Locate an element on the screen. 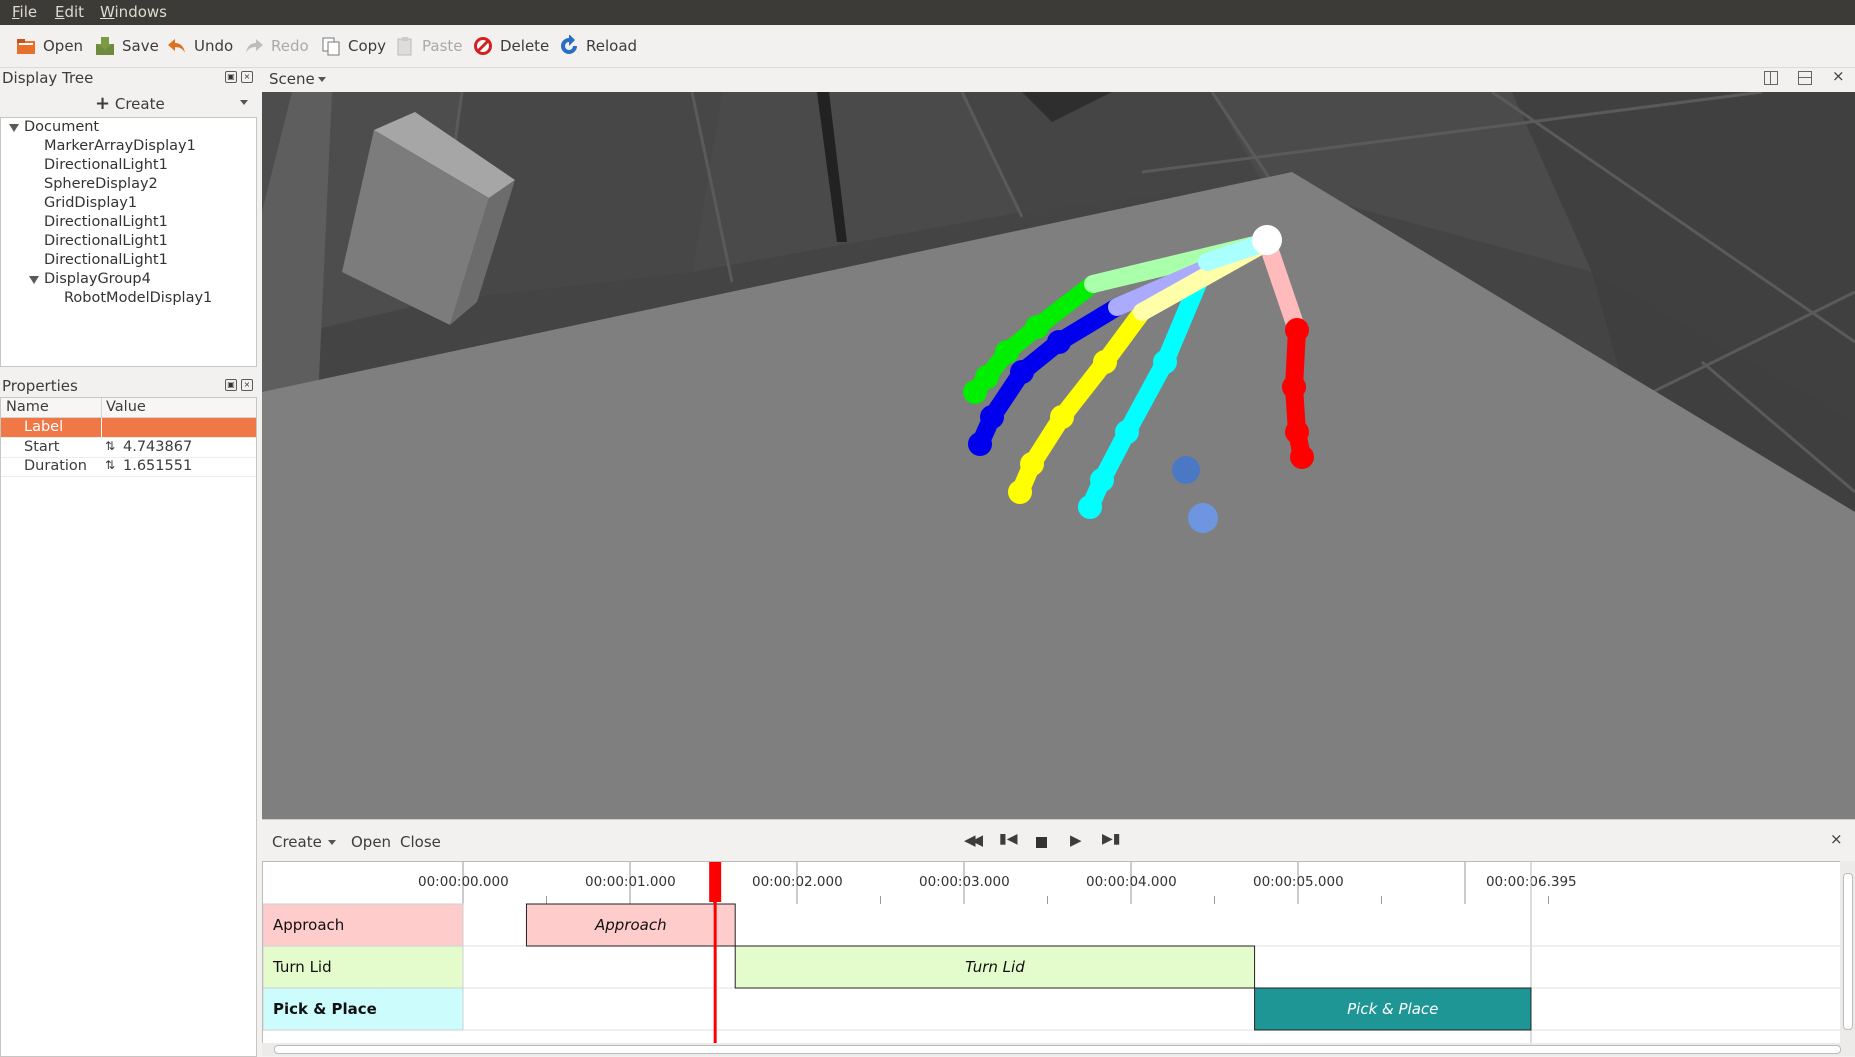 This screenshot has height=1057, width=1855. undo-icon is located at coordinates (176, 46).